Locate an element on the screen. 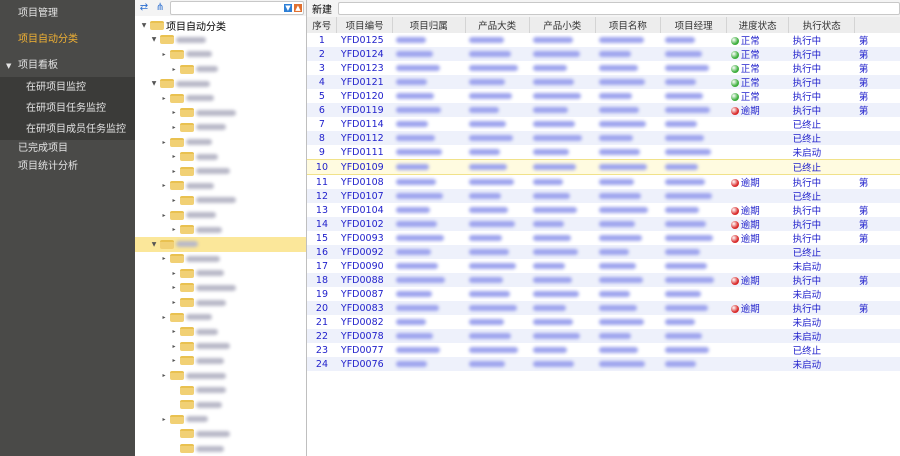 The height and width of the screenshot is (456, 900). table-row: 15 YFD0093 逾期 执行中 第 is located at coordinates (603, 238).